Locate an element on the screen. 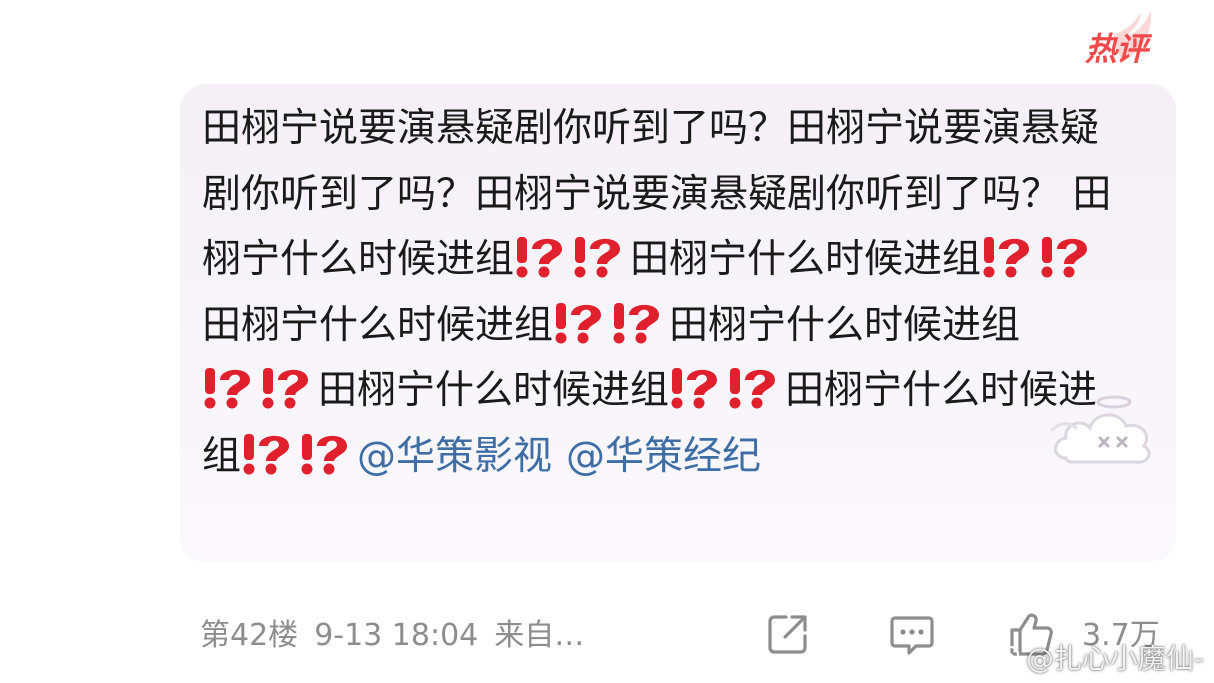 This screenshot has width=1214, height=683. hot-badge-label: 热评 is located at coordinates (1116, 49).